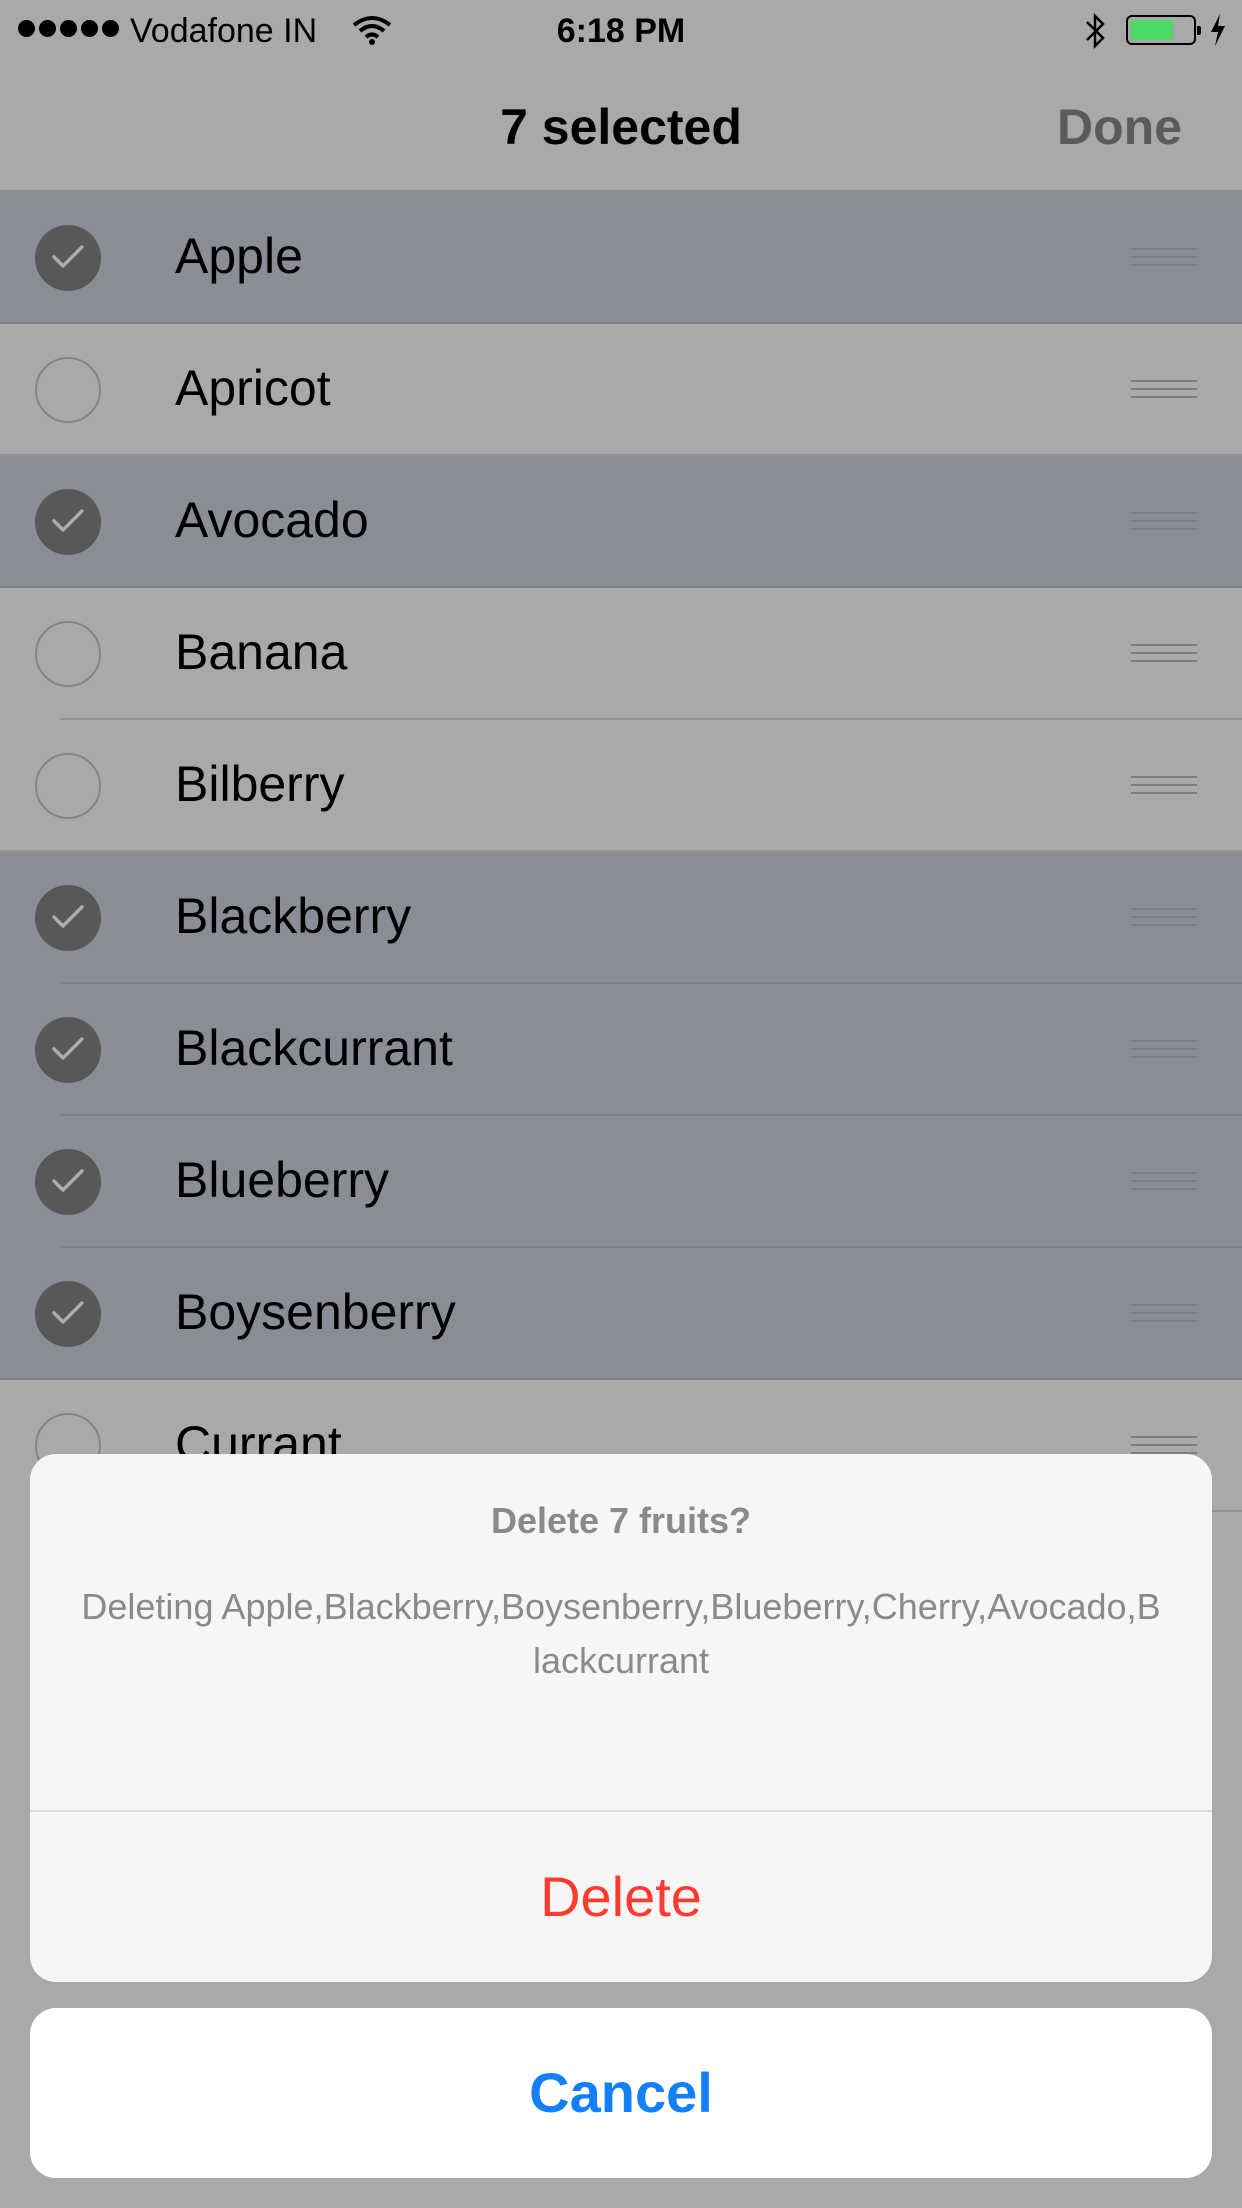 The height and width of the screenshot is (2208, 1242). I want to click on page-title: 7 selected, so click(621, 127).